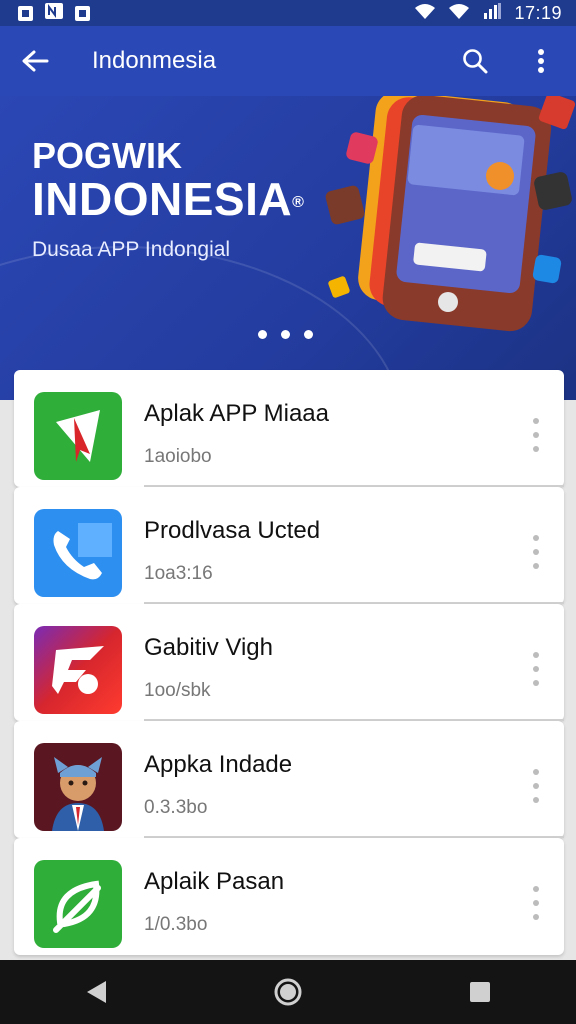 The image size is (576, 1024). I want to click on list-item: Gabitiv Vigh 1oo/sbk, so click(289, 662).